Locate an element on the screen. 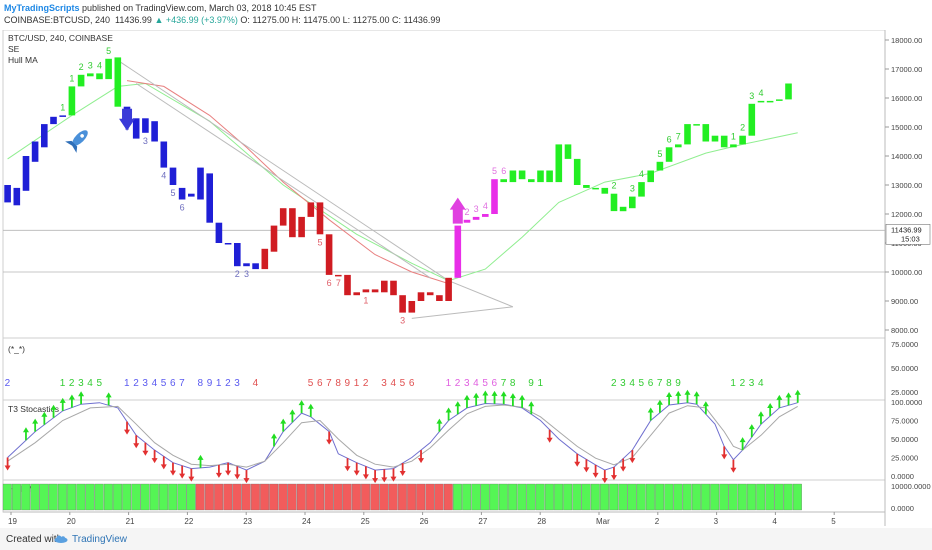 The height and width of the screenshot is (550, 932). time-tick-label: 4 is located at coordinates (774, 521).